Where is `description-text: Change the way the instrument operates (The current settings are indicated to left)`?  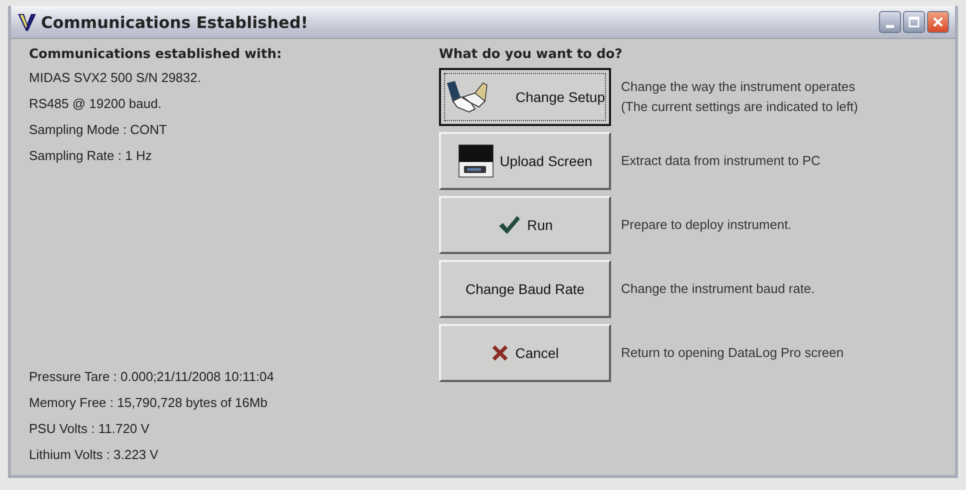 description-text: Change the way the instrument operates (The current settings are indicated to left) is located at coordinates (739, 97).